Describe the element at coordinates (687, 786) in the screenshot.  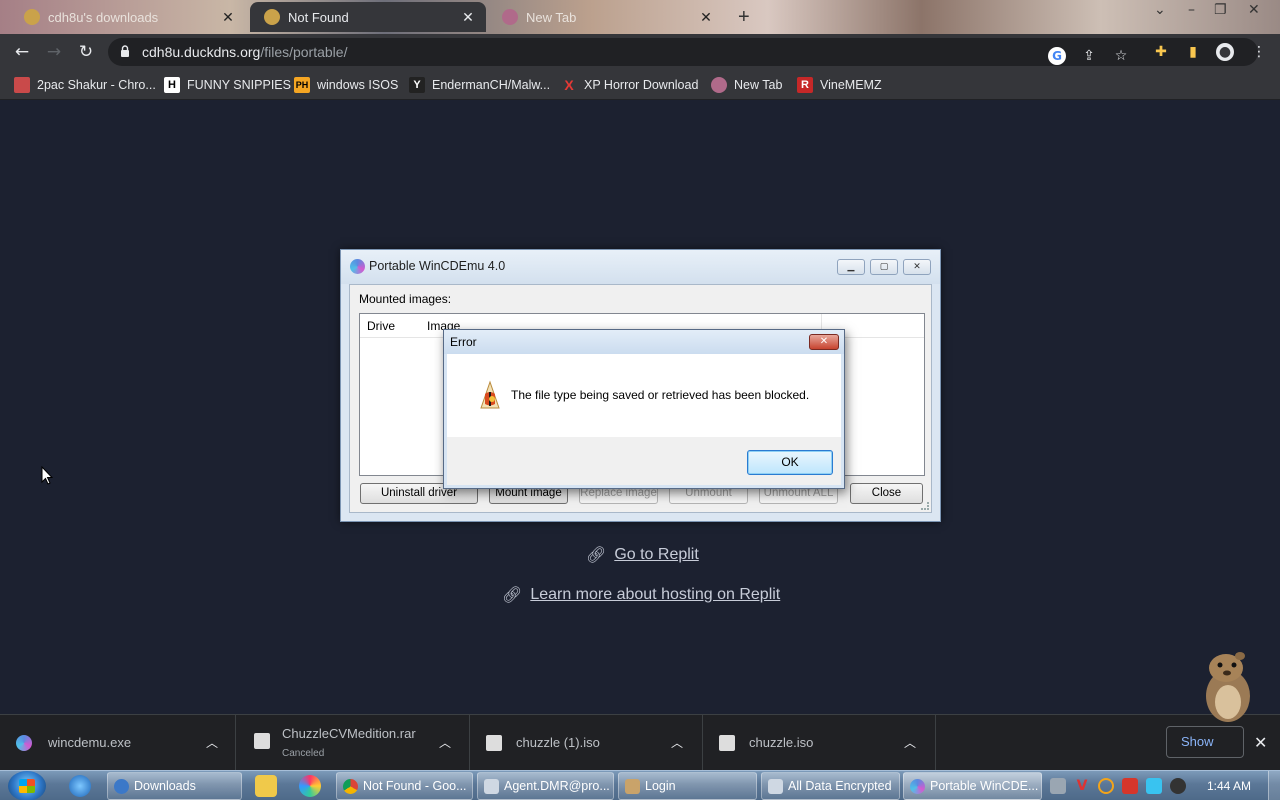
I see `taskbar-item-login: Login` at that location.